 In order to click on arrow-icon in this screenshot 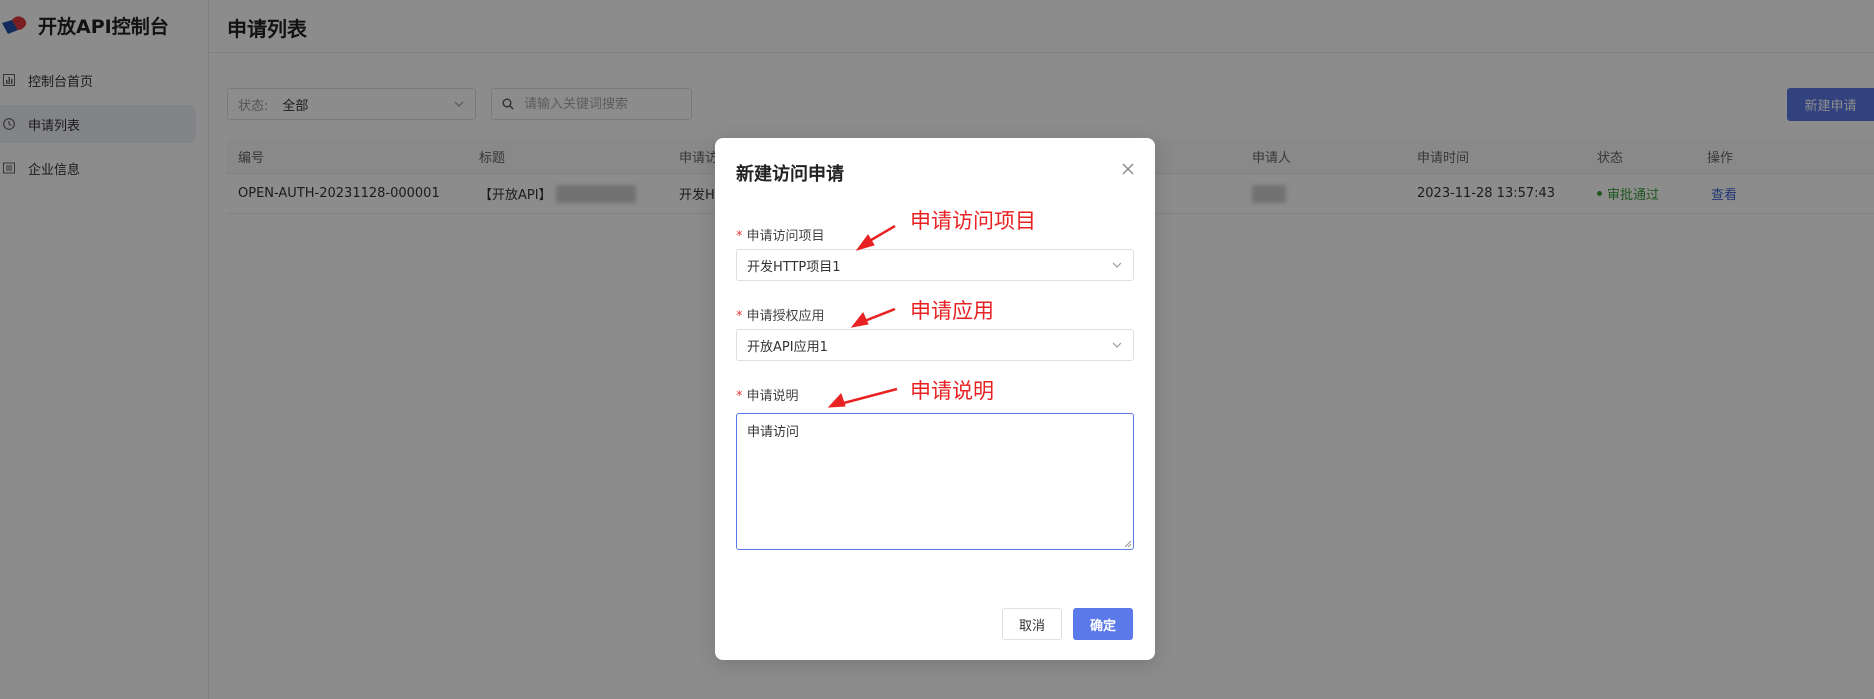, I will do `click(862, 316)`.